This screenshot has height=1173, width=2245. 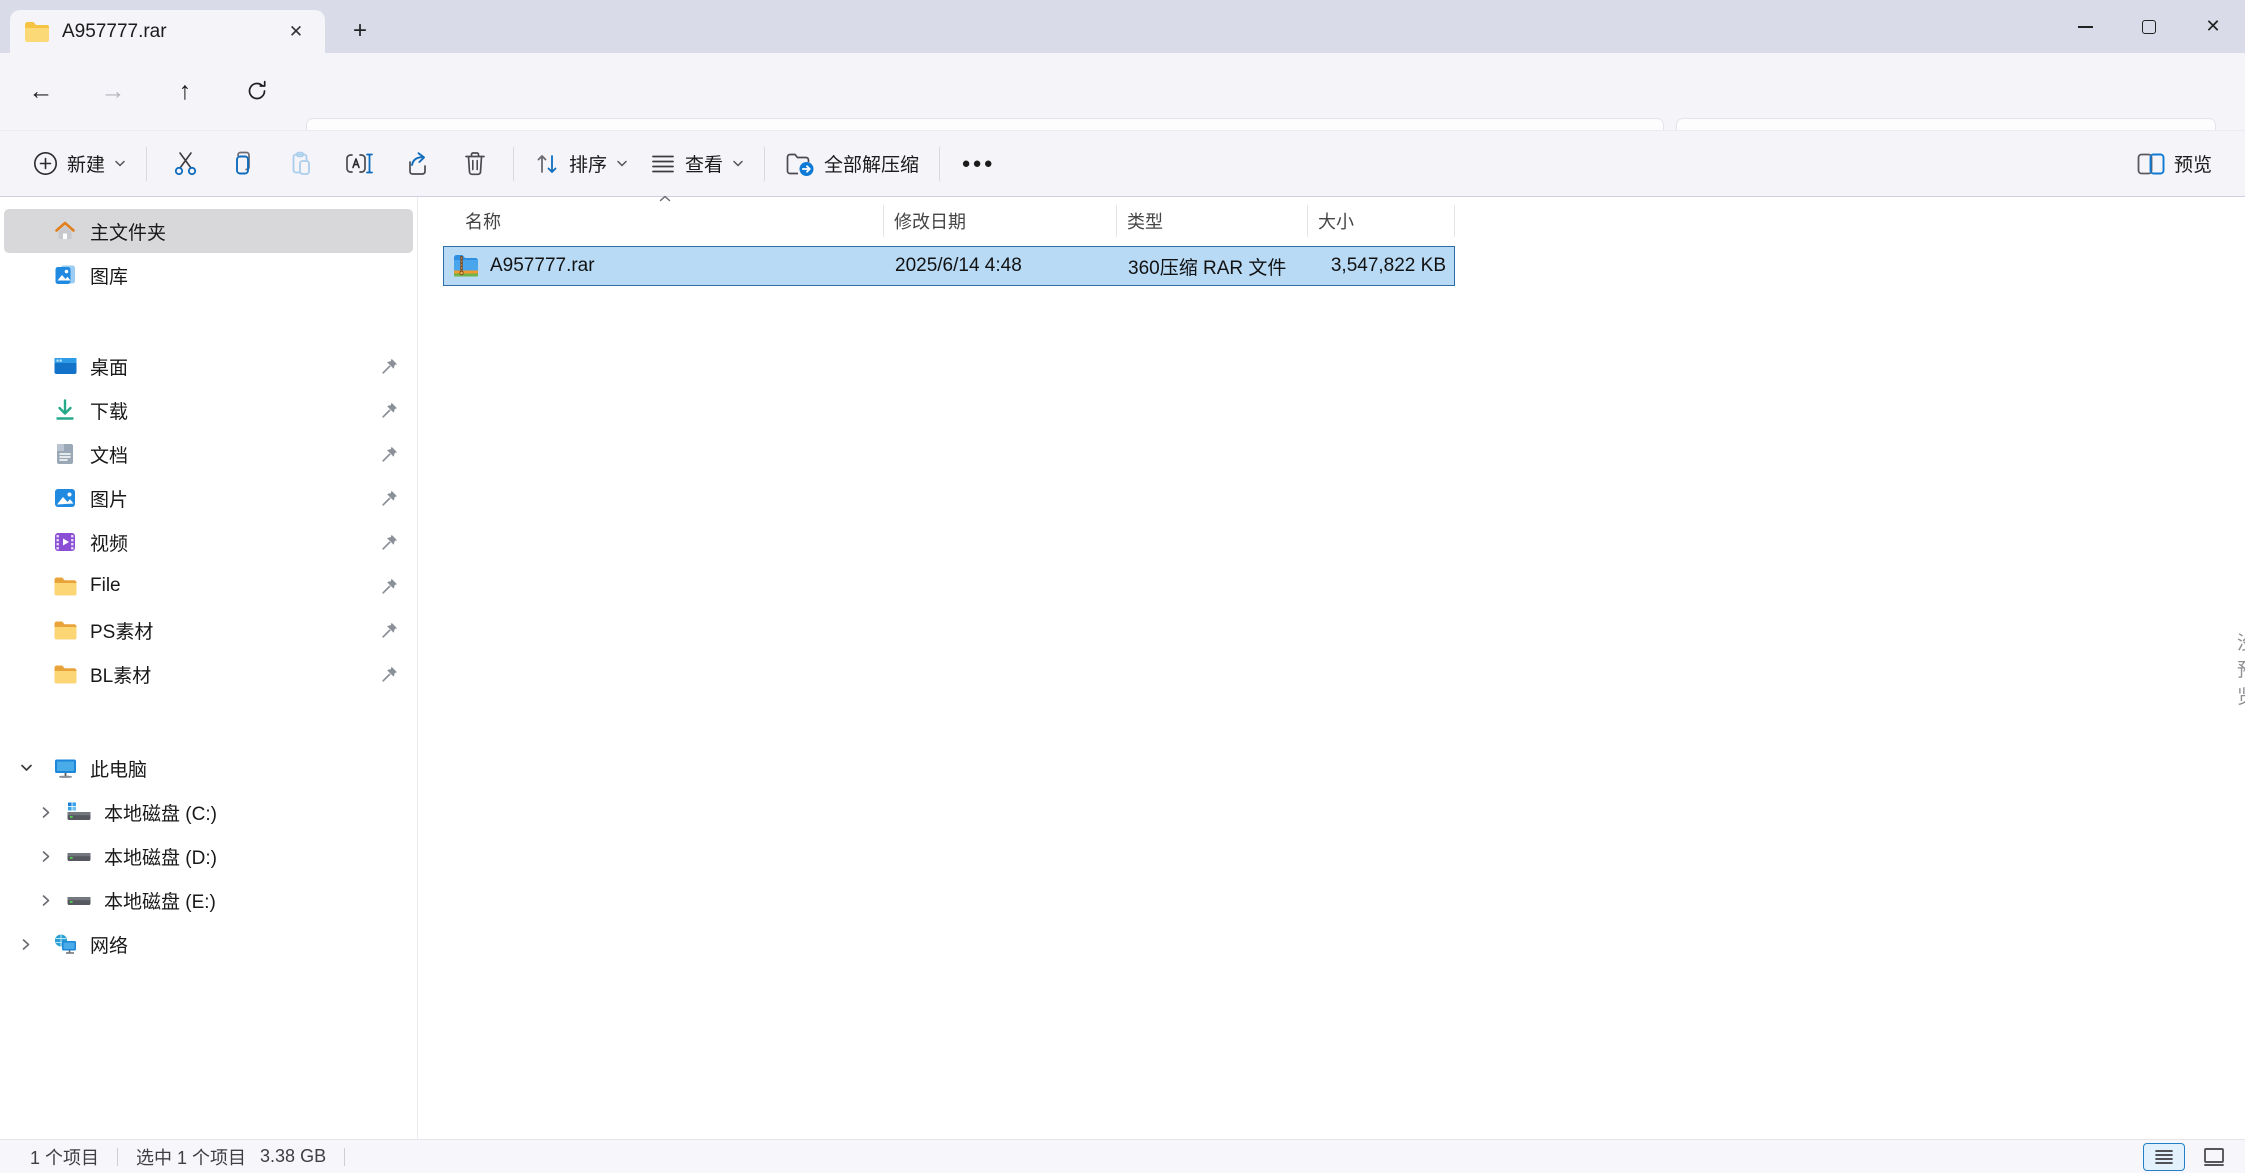 I want to click on sidebar-item-desktop: 桌面, so click(x=208, y=366).